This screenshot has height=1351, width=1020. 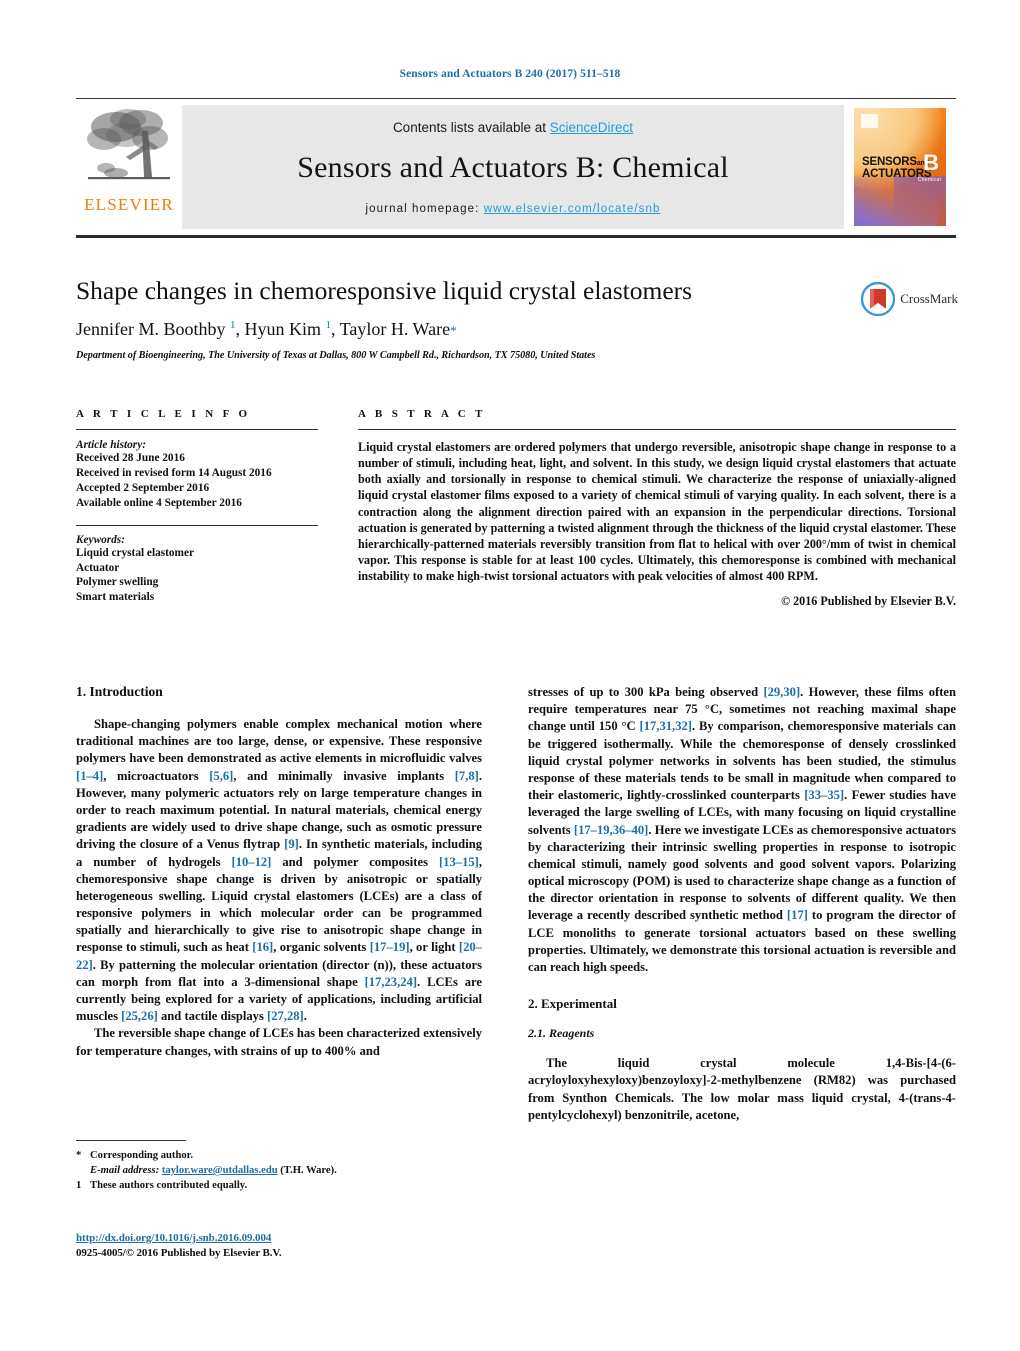 What do you see at coordinates (117, 582) in the screenshot?
I see `keyword-item: Polymer swelling` at bounding box center [117, 582].